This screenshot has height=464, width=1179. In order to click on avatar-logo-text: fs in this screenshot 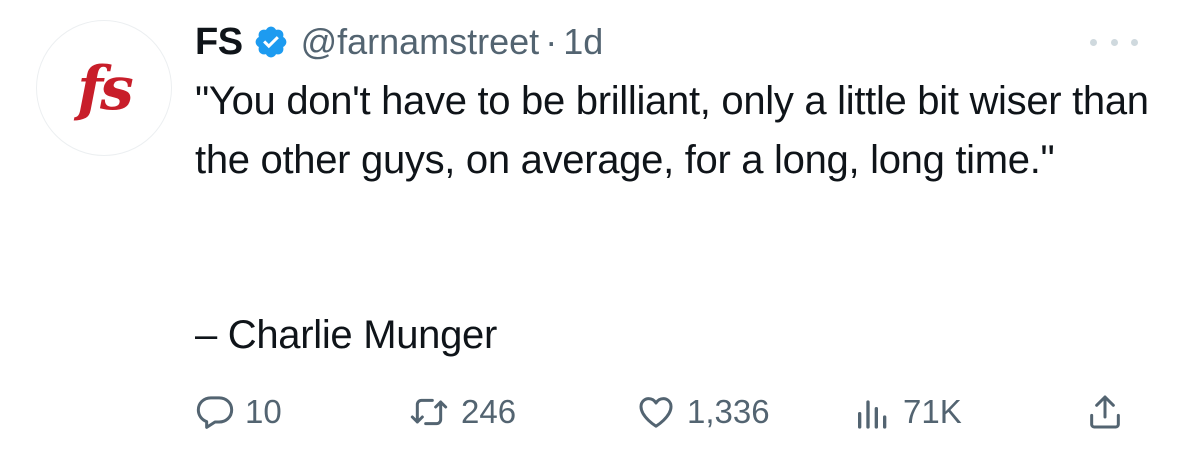, I will do `click(105, 89)`.